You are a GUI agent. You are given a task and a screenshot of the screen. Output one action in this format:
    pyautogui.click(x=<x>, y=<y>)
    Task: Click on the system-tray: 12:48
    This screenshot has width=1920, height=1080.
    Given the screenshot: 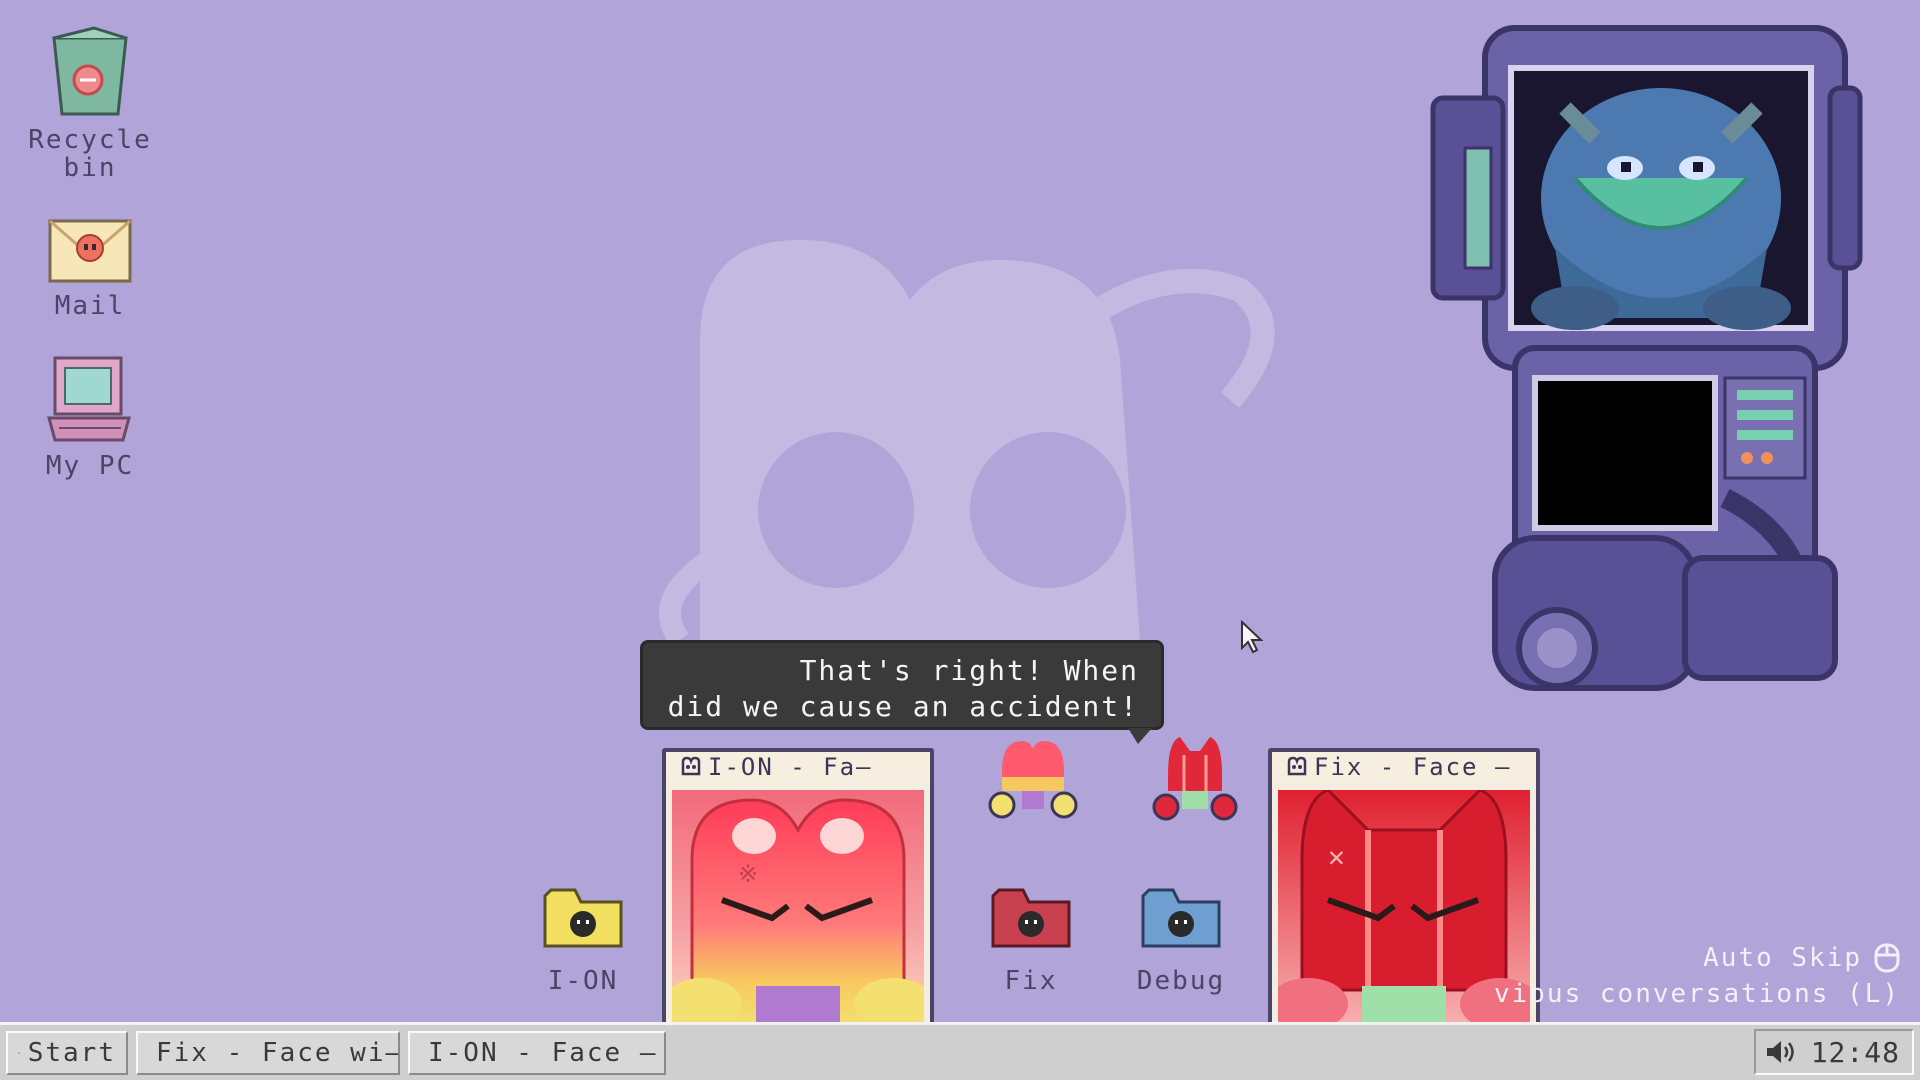 What is the action you would take?
    pyautogui.click(x=1834, y=1052)
    